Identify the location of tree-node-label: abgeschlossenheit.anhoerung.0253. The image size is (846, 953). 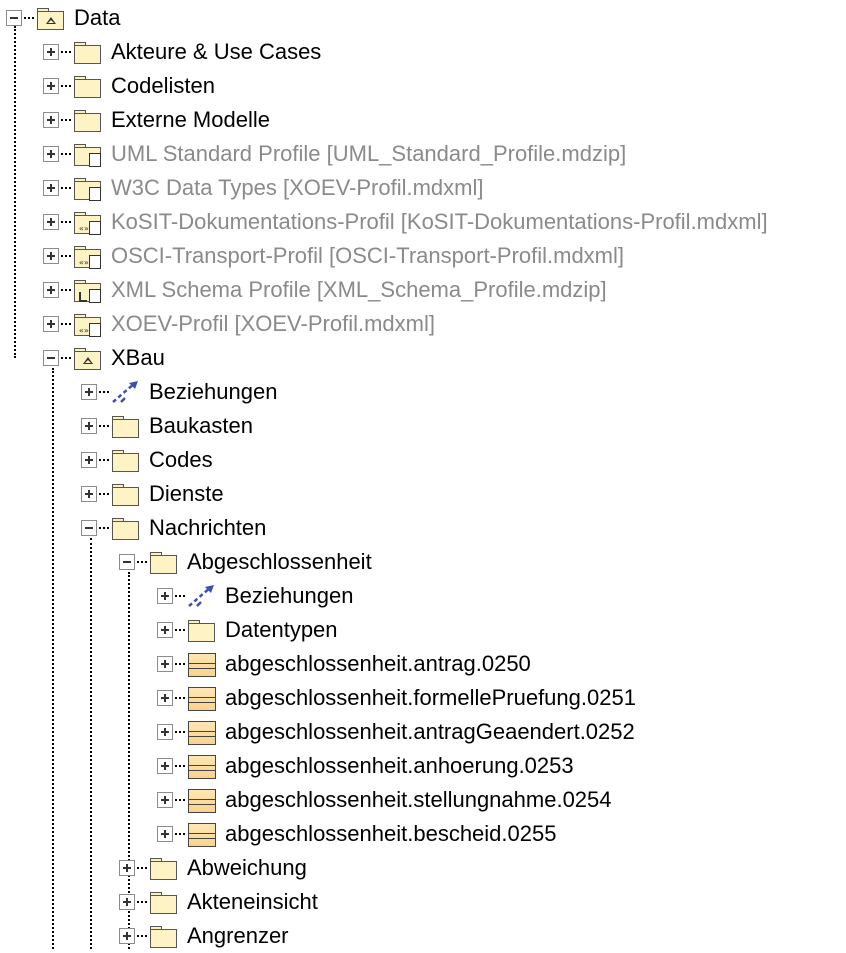
(399, 765).